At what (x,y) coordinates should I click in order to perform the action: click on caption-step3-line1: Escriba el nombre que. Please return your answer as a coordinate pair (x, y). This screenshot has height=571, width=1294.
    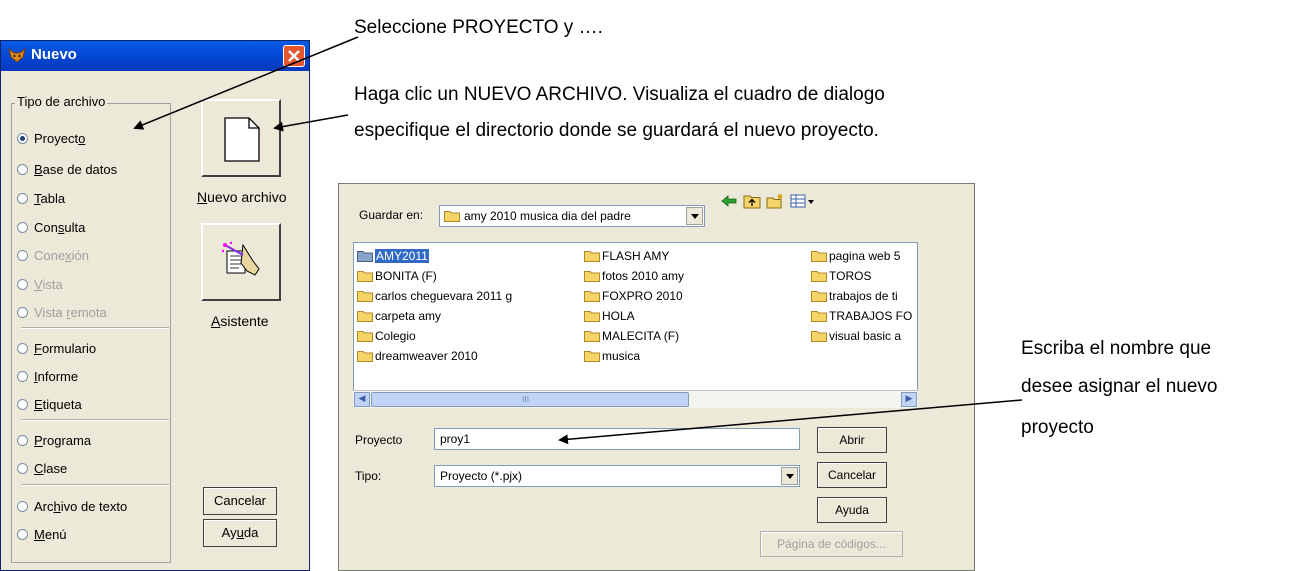
    Looking at the image, I should click on (1116, 348).